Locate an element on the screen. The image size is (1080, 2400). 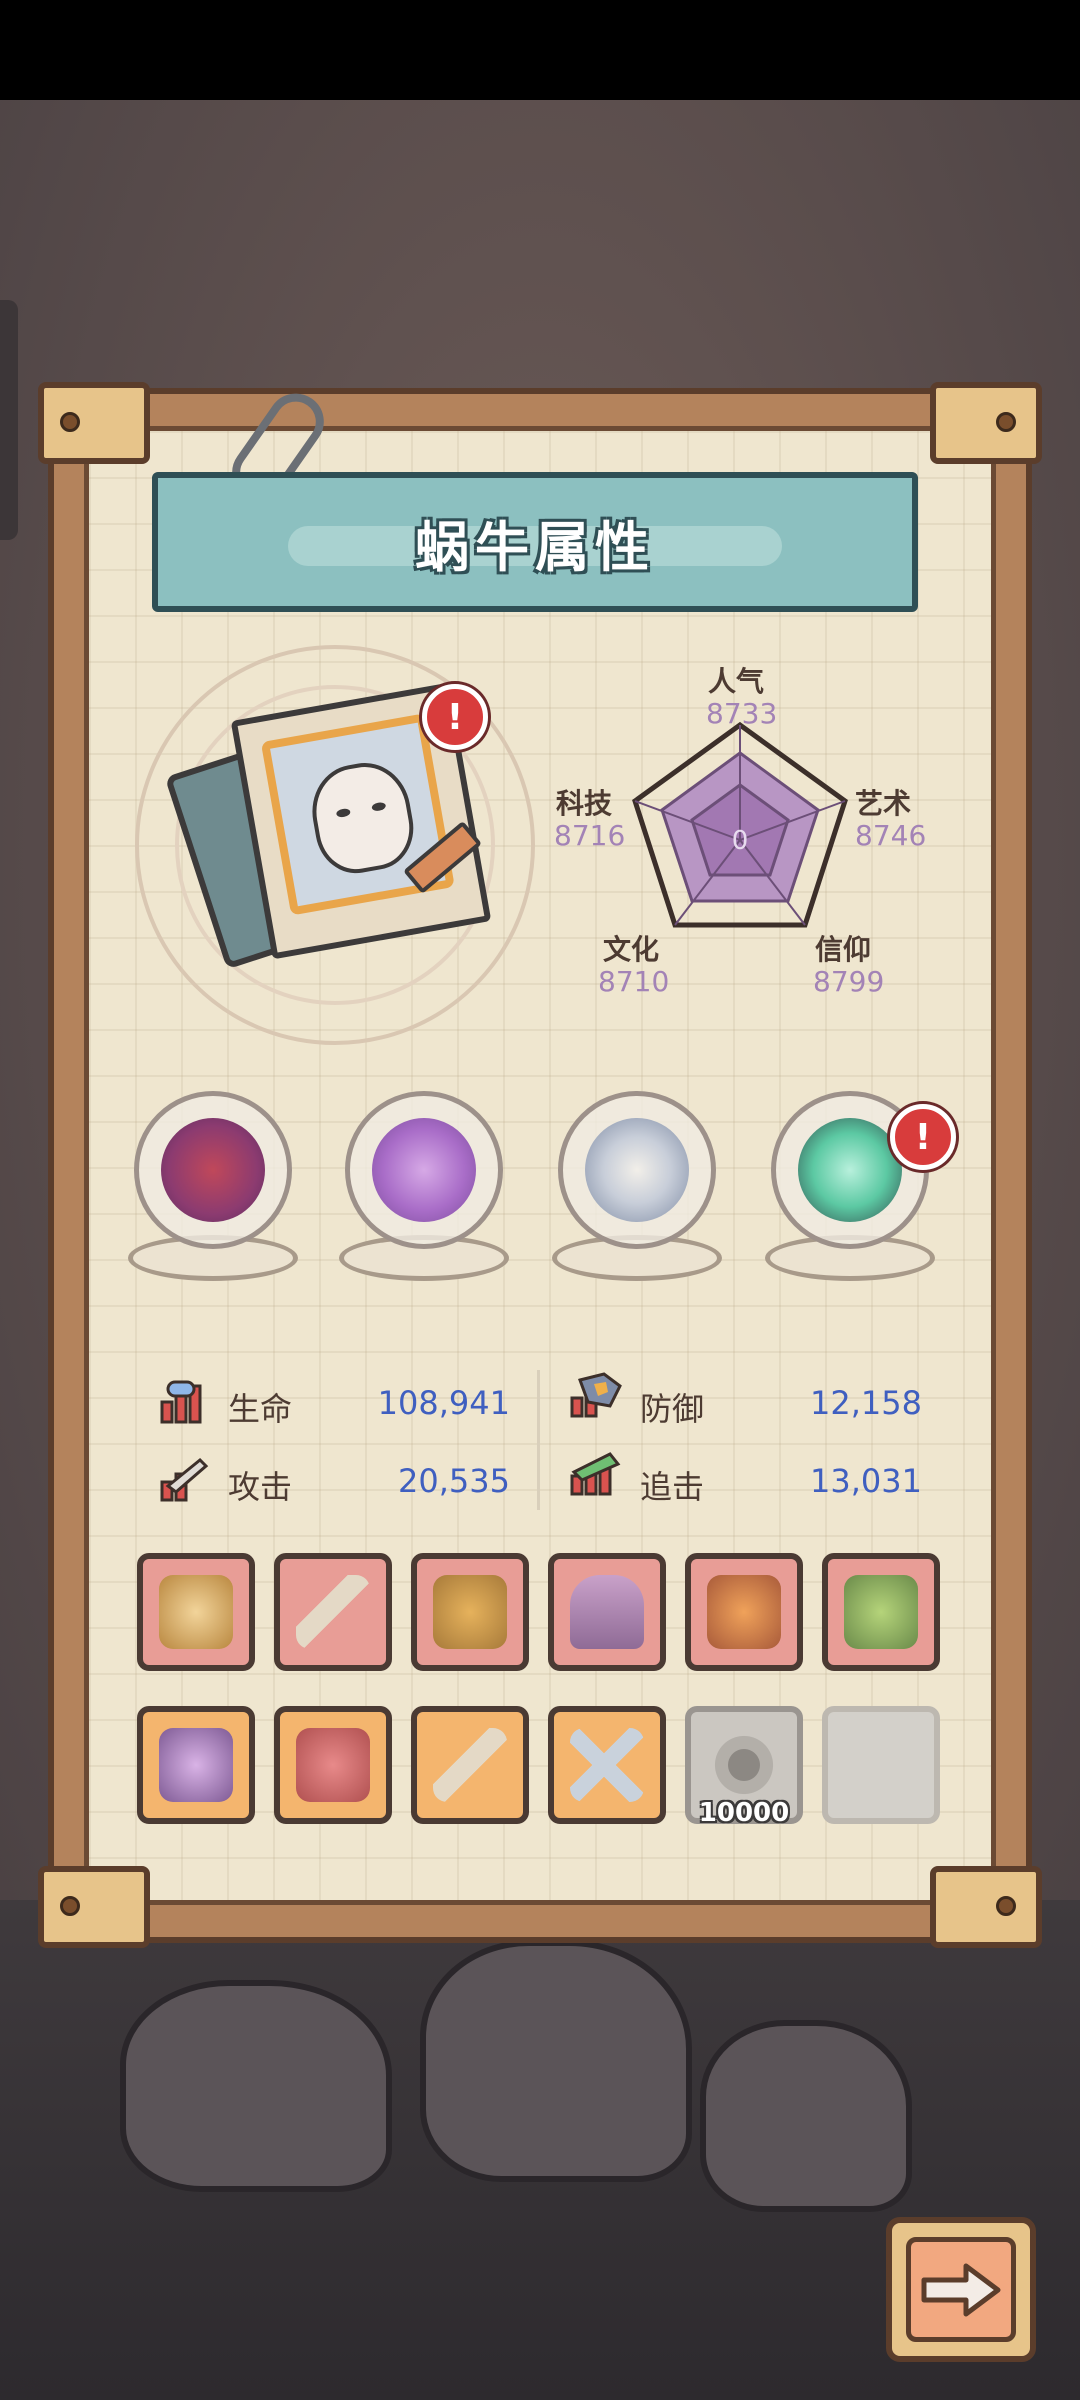
war-hammer-icon is located at coordinates (881, 1612).